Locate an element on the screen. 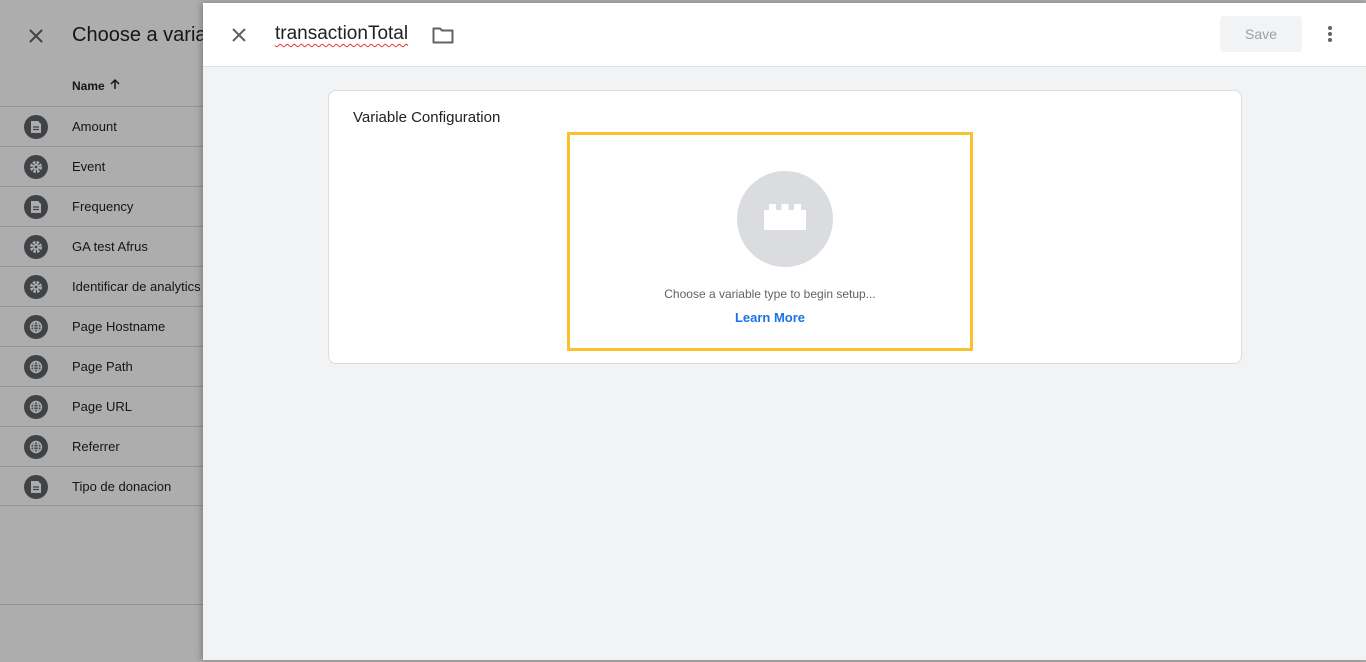 The height and width of the screenshot is (662, 1366). learn-more-link: Learn More is located at coordinates (770, 317).